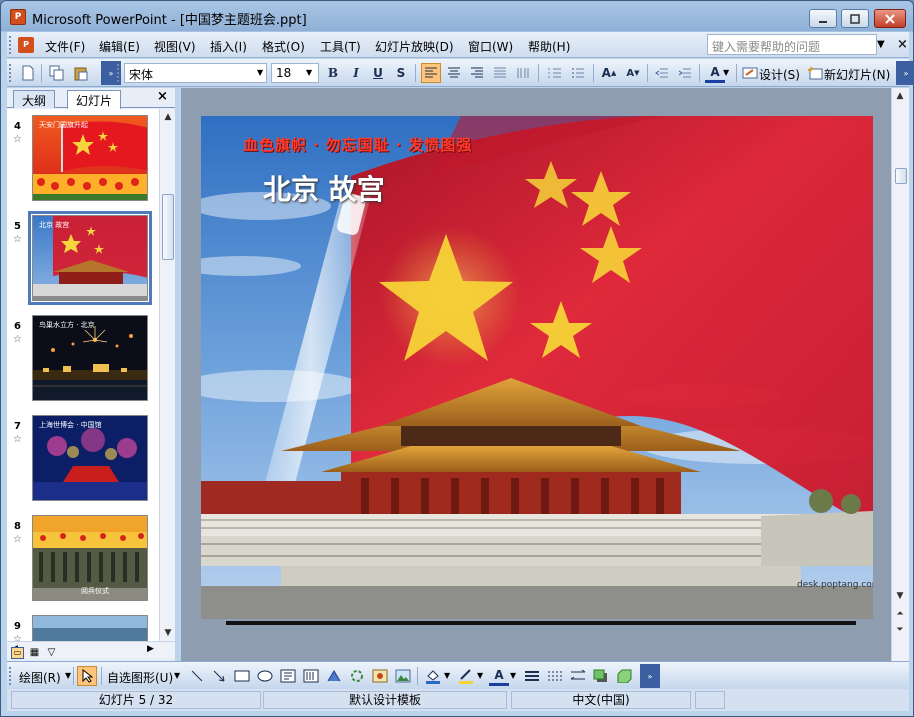  I want to click on slide-thumbnail-8: 阅兵仪式, so click(90, 558).